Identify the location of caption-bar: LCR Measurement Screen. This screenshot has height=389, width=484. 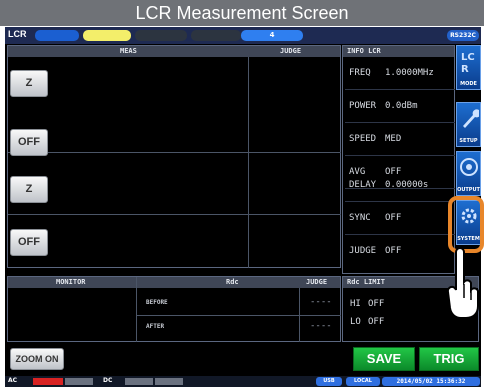
(242, 13).